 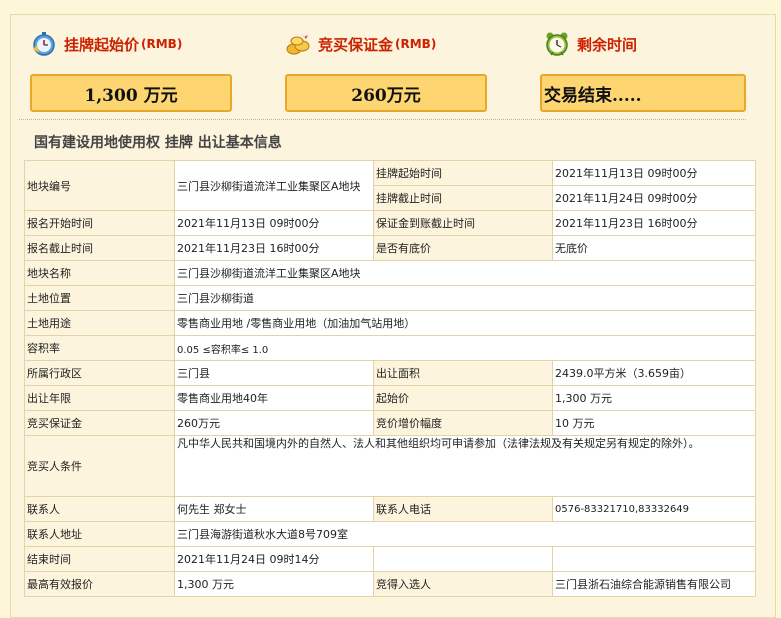 I want to click on alarm-clock-icon, so click(x=557, y=44).